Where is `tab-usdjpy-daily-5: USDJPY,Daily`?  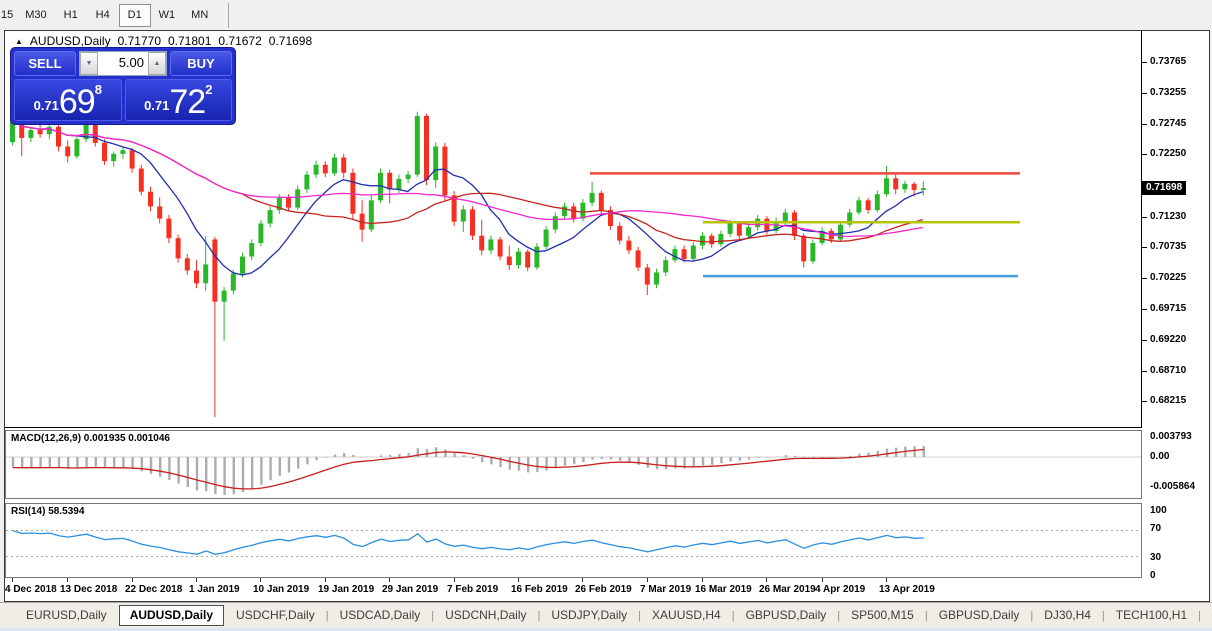 tab-usdjpy-daily-5: USDJPY,Daily is located at coordinates (589, 615).